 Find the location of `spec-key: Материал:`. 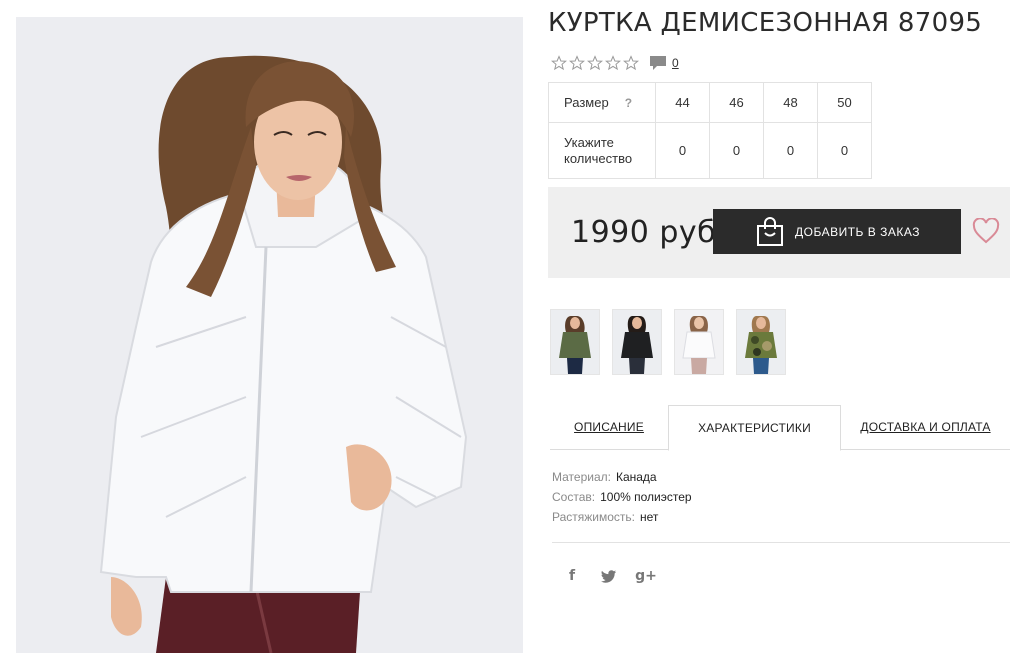

spec-key: Материал: is located at coordinates (581, 477).